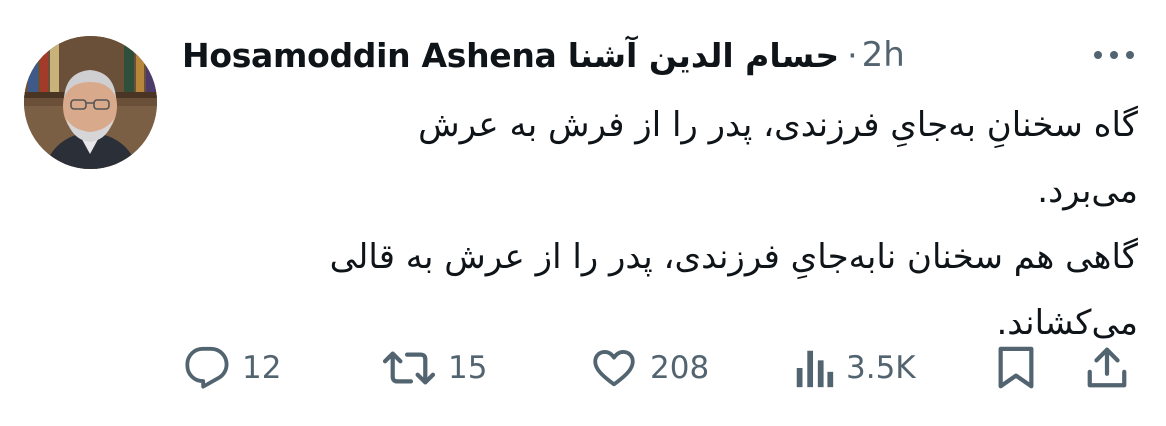 The width and height of the screenshot is (1166, 426). Describe the element at coordinates (468, 368) in the screenshot. I see `retweet-count: 15` at that location.